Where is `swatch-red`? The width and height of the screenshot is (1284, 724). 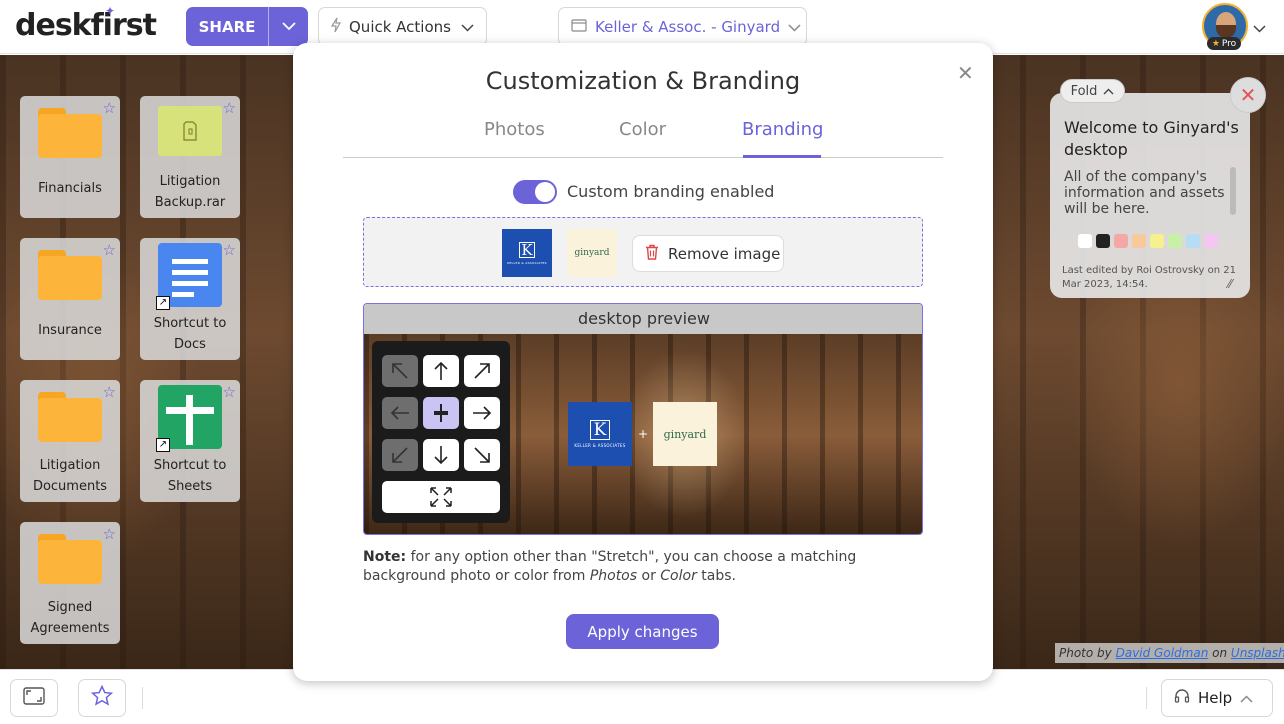 swatch-red is located at coordinates (1121, 241).